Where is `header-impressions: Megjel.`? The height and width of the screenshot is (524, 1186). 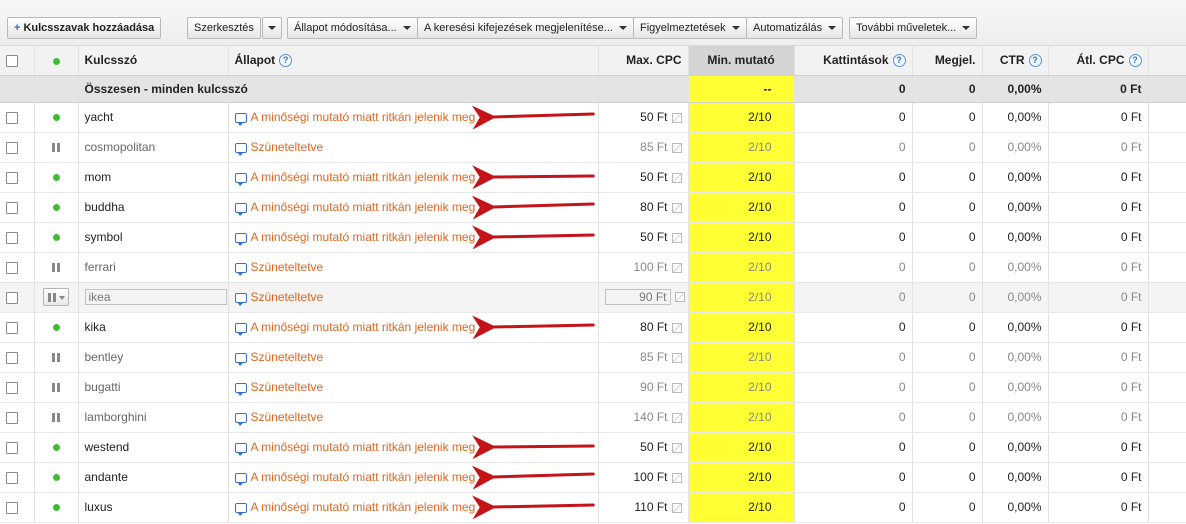
header-impressions: Megjel. is located at coordinates (947, 61).